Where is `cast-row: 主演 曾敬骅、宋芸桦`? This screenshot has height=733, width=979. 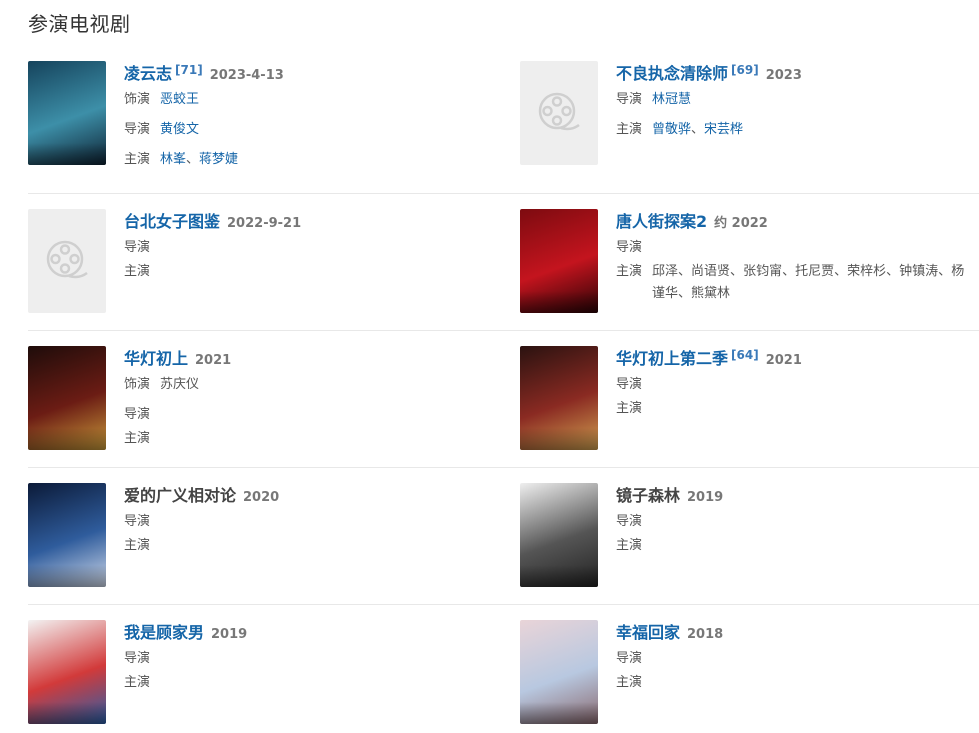
cast-row: 主演 曾敬骅、宋芸桦 is located at coordinates (796, 130).